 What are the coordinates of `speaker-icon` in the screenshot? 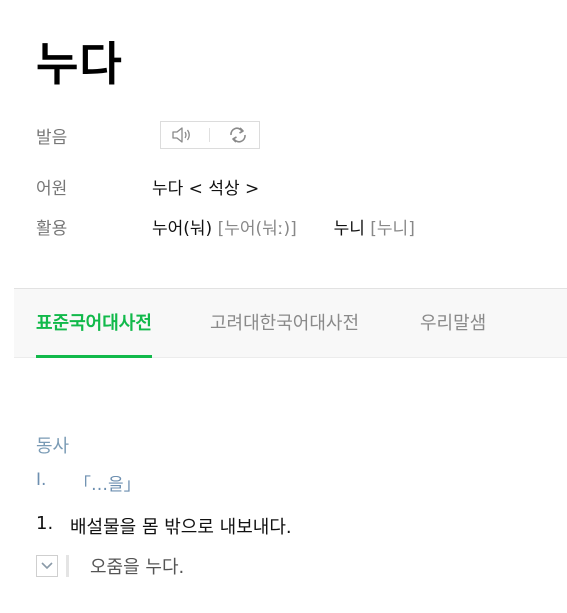 It's located at (181, 135).